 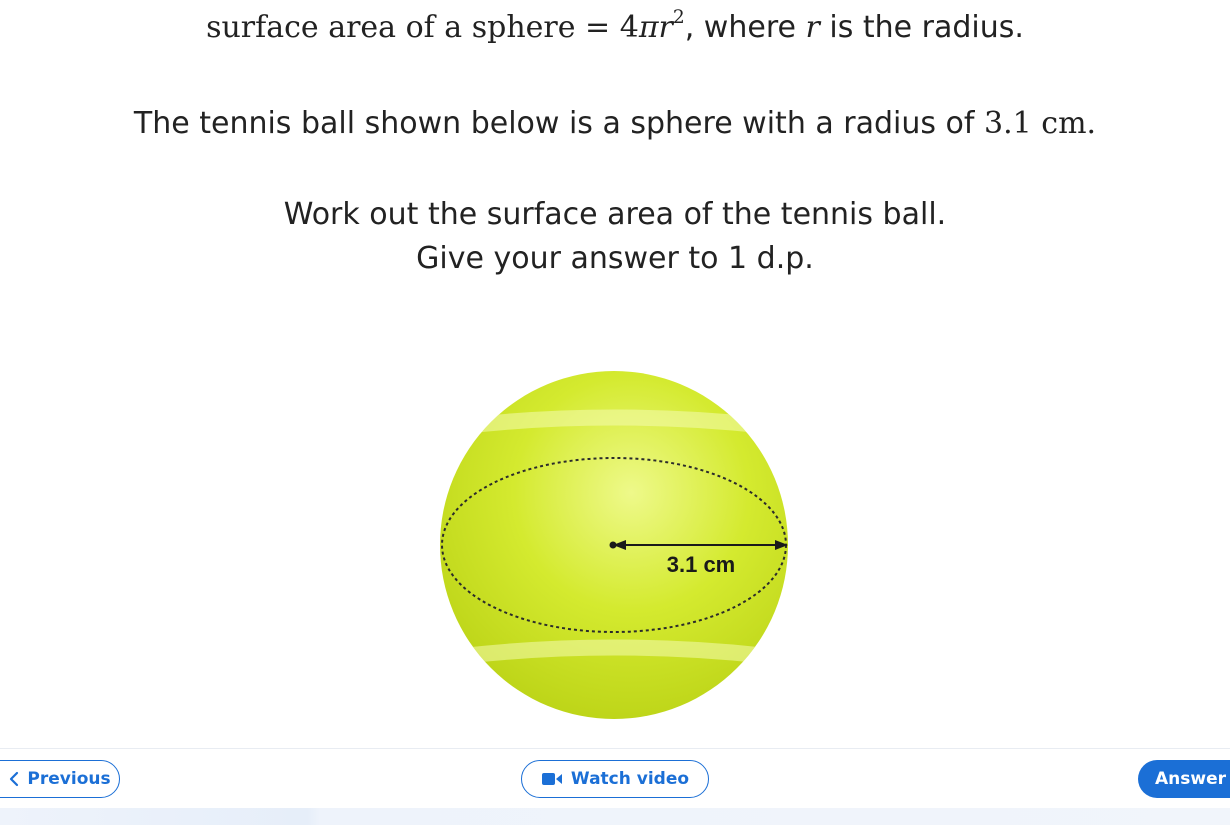 What do you see at coordinates (391, 27) in the screenshot?
I see `formula-prefix: surface area of a sphere` at bounding box center [391, 27].